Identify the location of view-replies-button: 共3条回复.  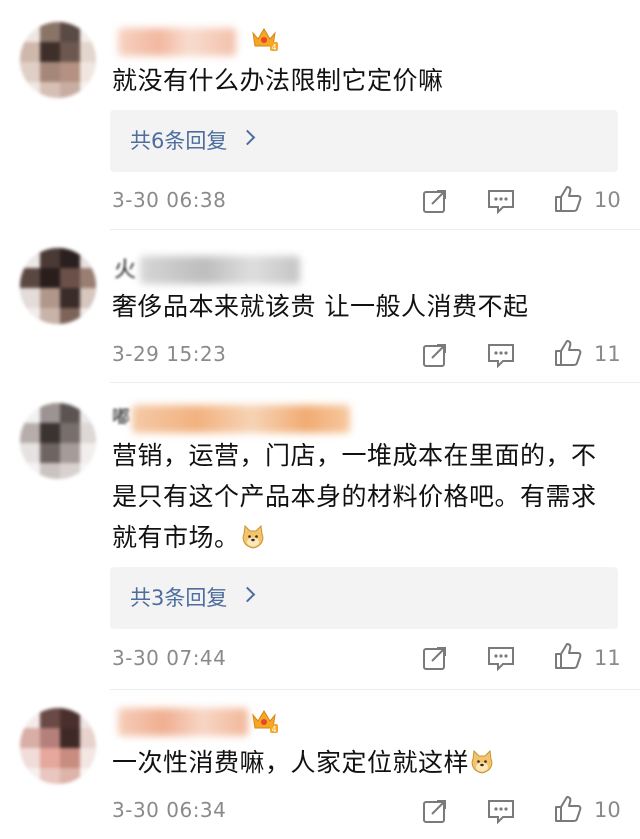
(364, 598).